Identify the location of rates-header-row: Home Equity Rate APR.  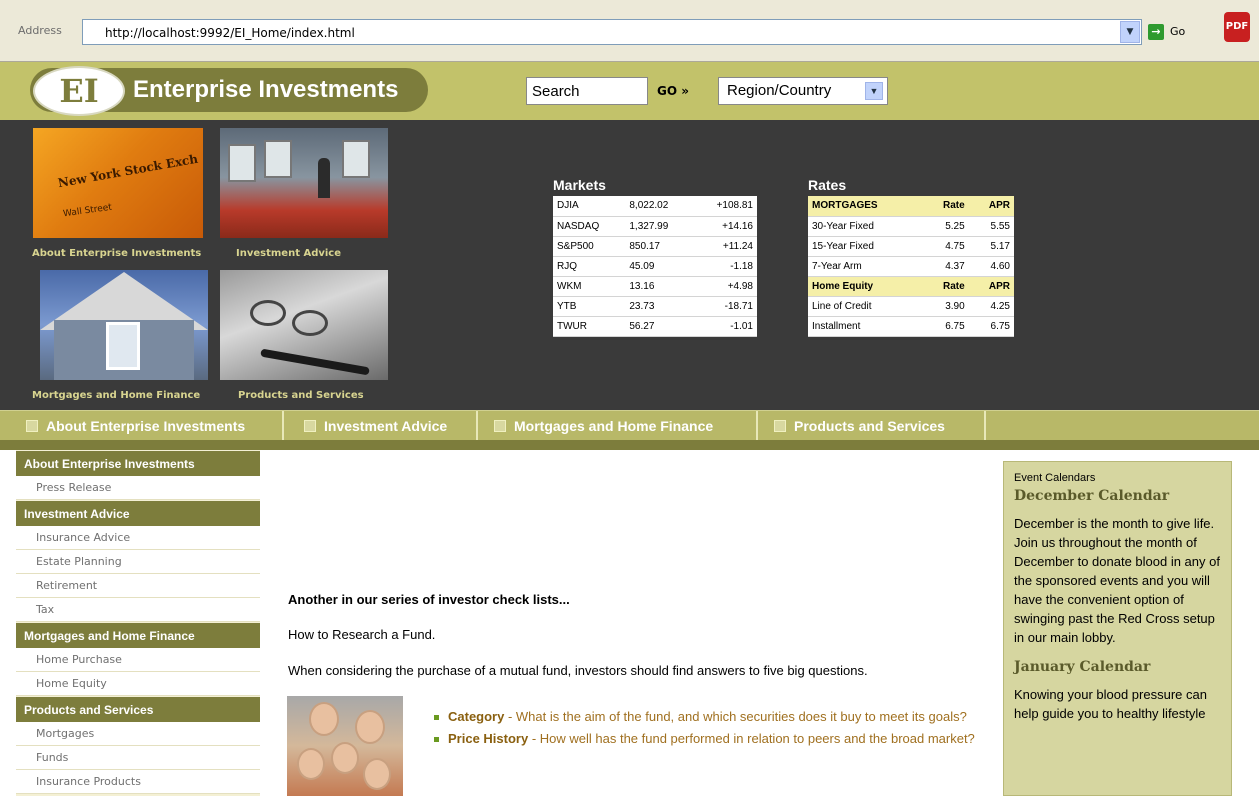
(911, 286).